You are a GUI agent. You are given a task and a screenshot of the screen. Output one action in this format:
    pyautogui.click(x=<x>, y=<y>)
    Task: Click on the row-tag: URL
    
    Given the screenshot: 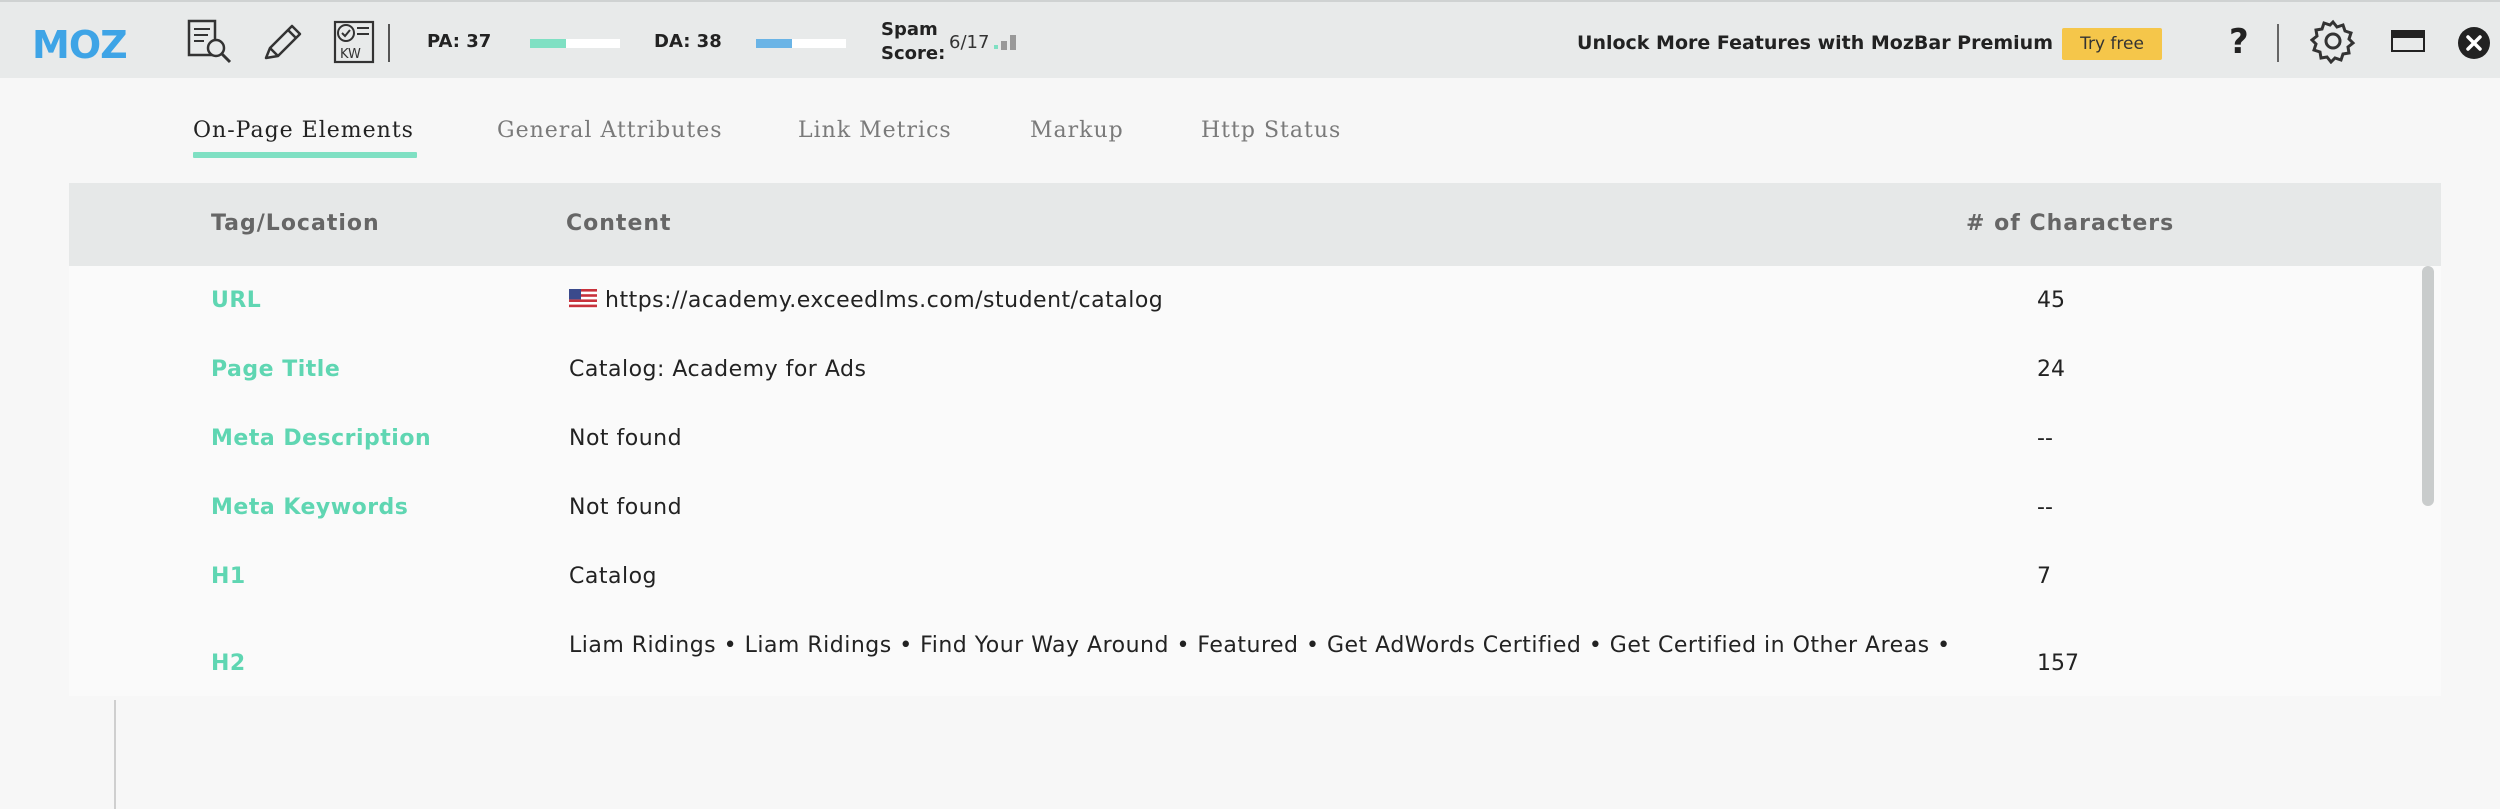 What is the action you would take?
    pyautogui.click(x=236, y=300)
    